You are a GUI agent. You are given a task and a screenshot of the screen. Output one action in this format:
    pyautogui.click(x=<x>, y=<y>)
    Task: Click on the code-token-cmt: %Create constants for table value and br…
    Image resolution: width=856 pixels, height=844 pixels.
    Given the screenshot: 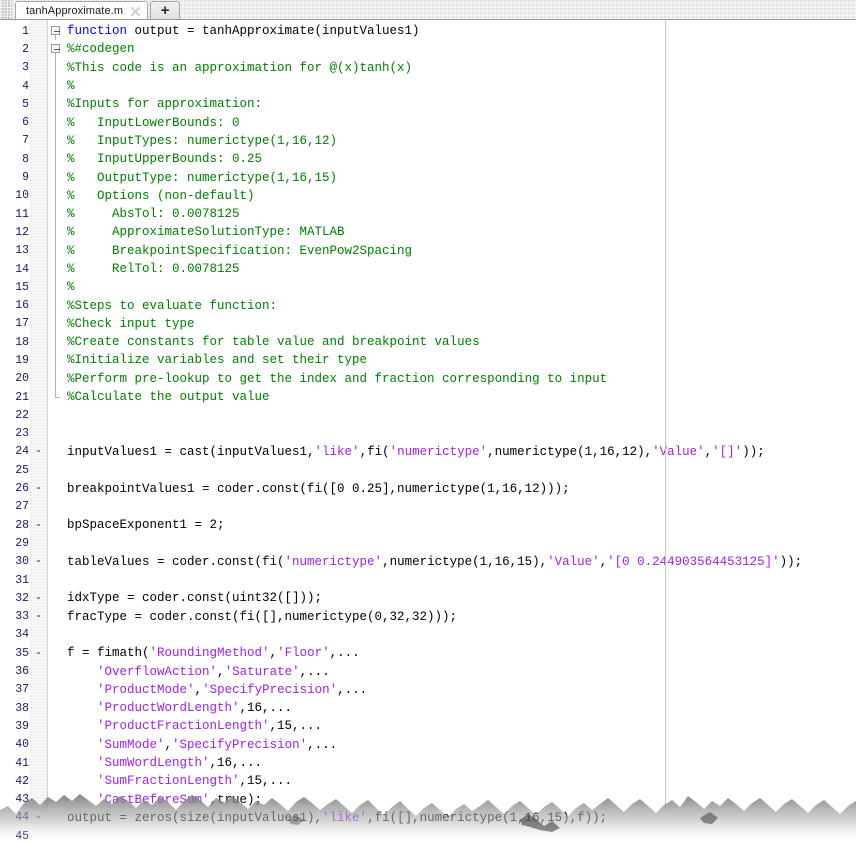 What is the action you would take?
    pyautogui.click(x=273, y=342)
    